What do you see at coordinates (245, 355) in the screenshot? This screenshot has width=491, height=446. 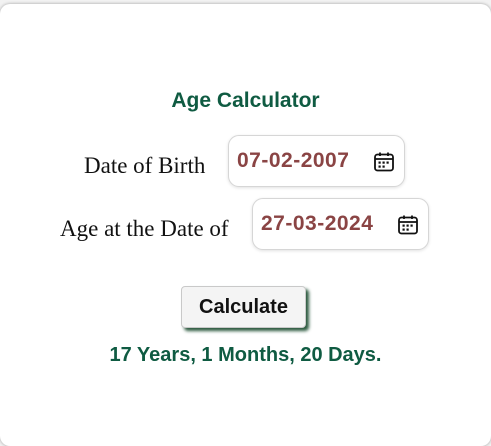 I see `age-result: 17 Years, 1 Months, 20 Days.` at bounding box center [245, 355].